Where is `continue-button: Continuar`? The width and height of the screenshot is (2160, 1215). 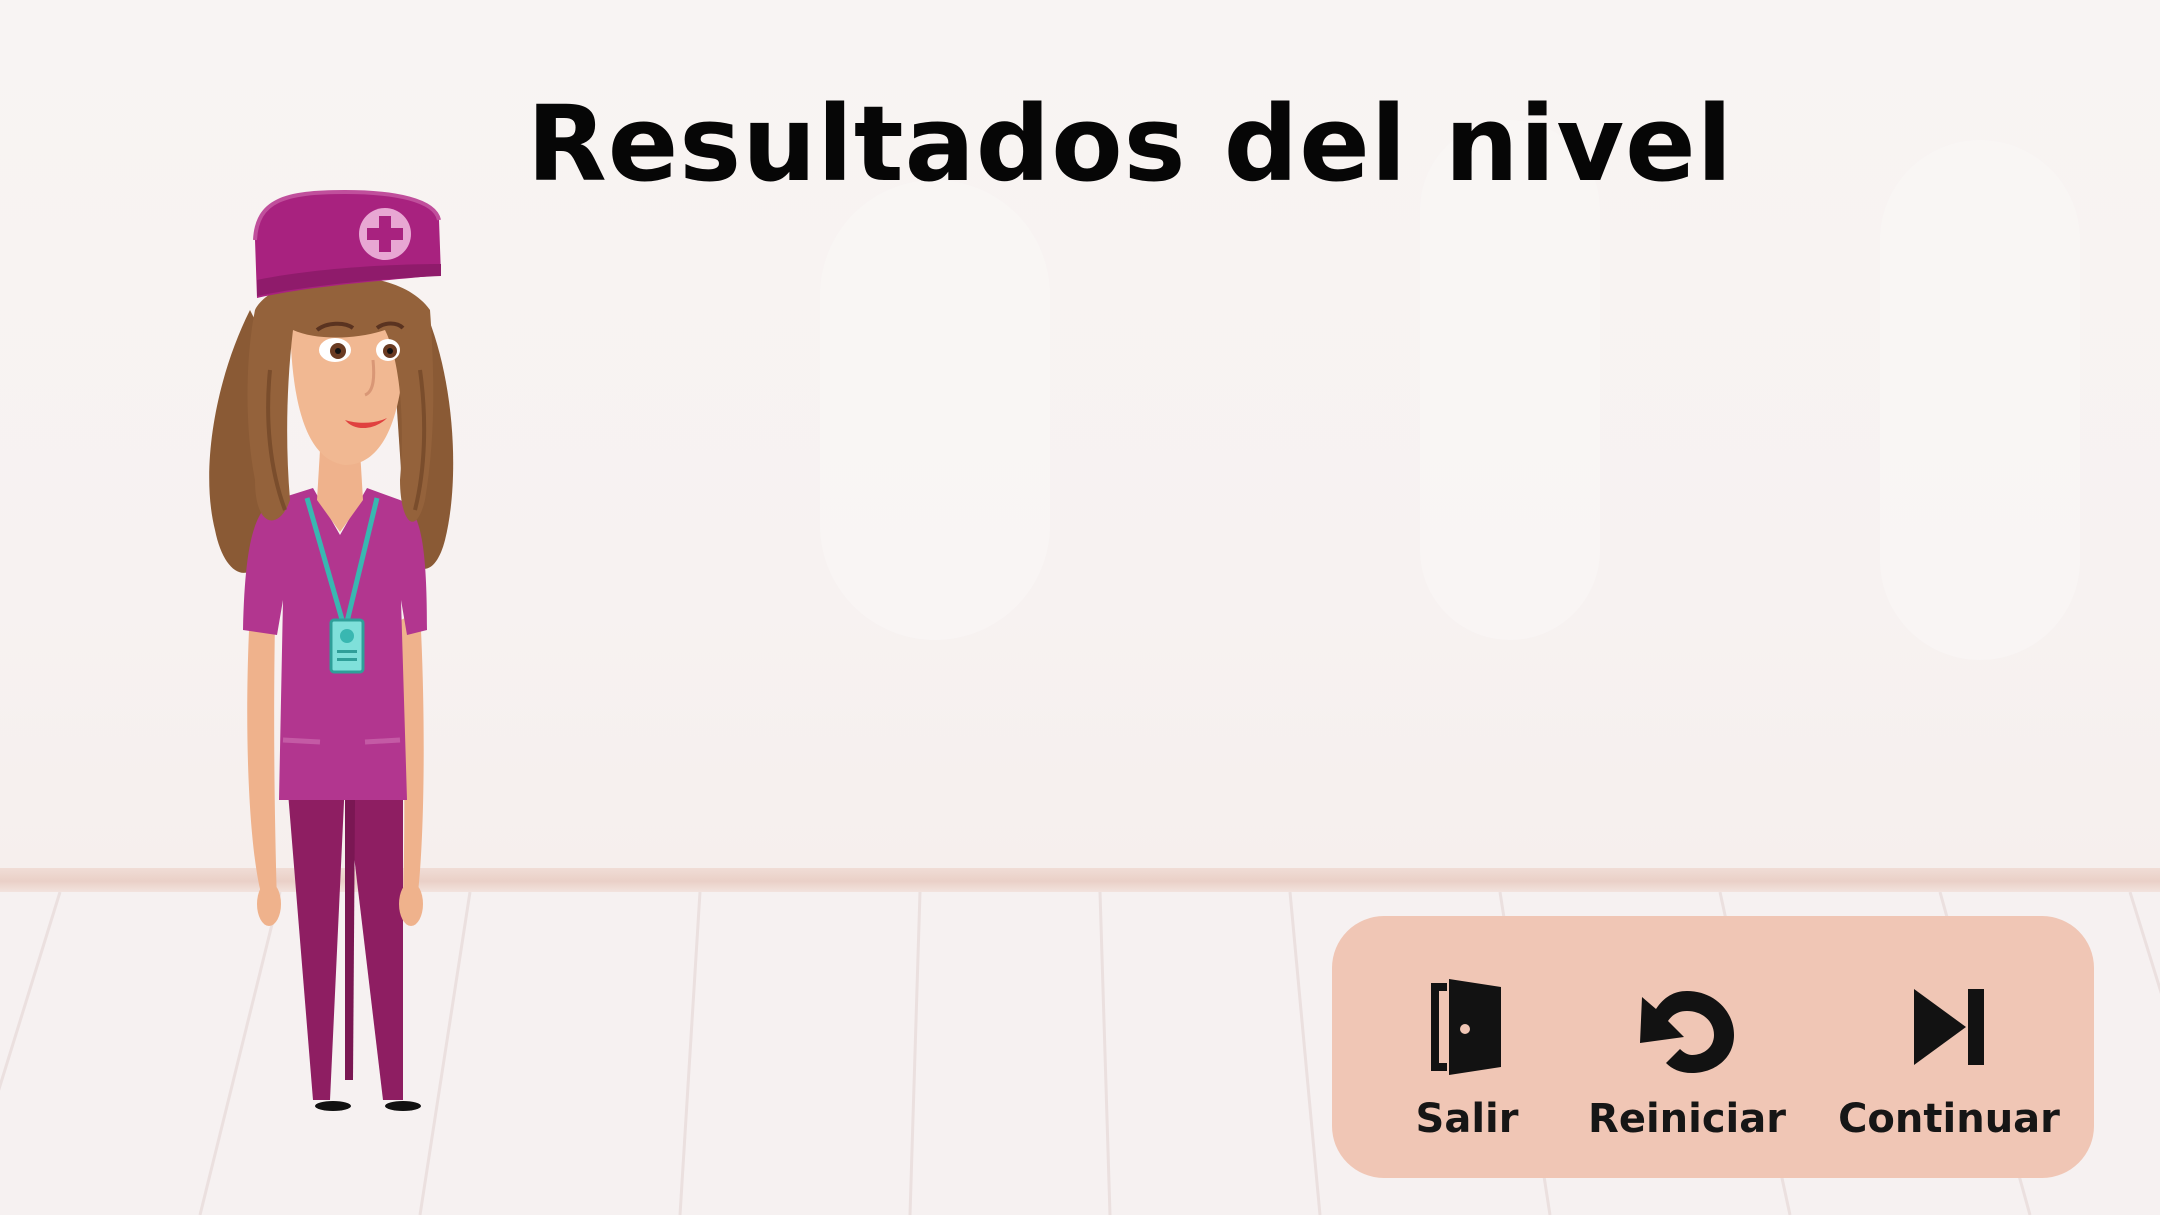
continue-button: Continuar is located at coordinates (1949, 1047).